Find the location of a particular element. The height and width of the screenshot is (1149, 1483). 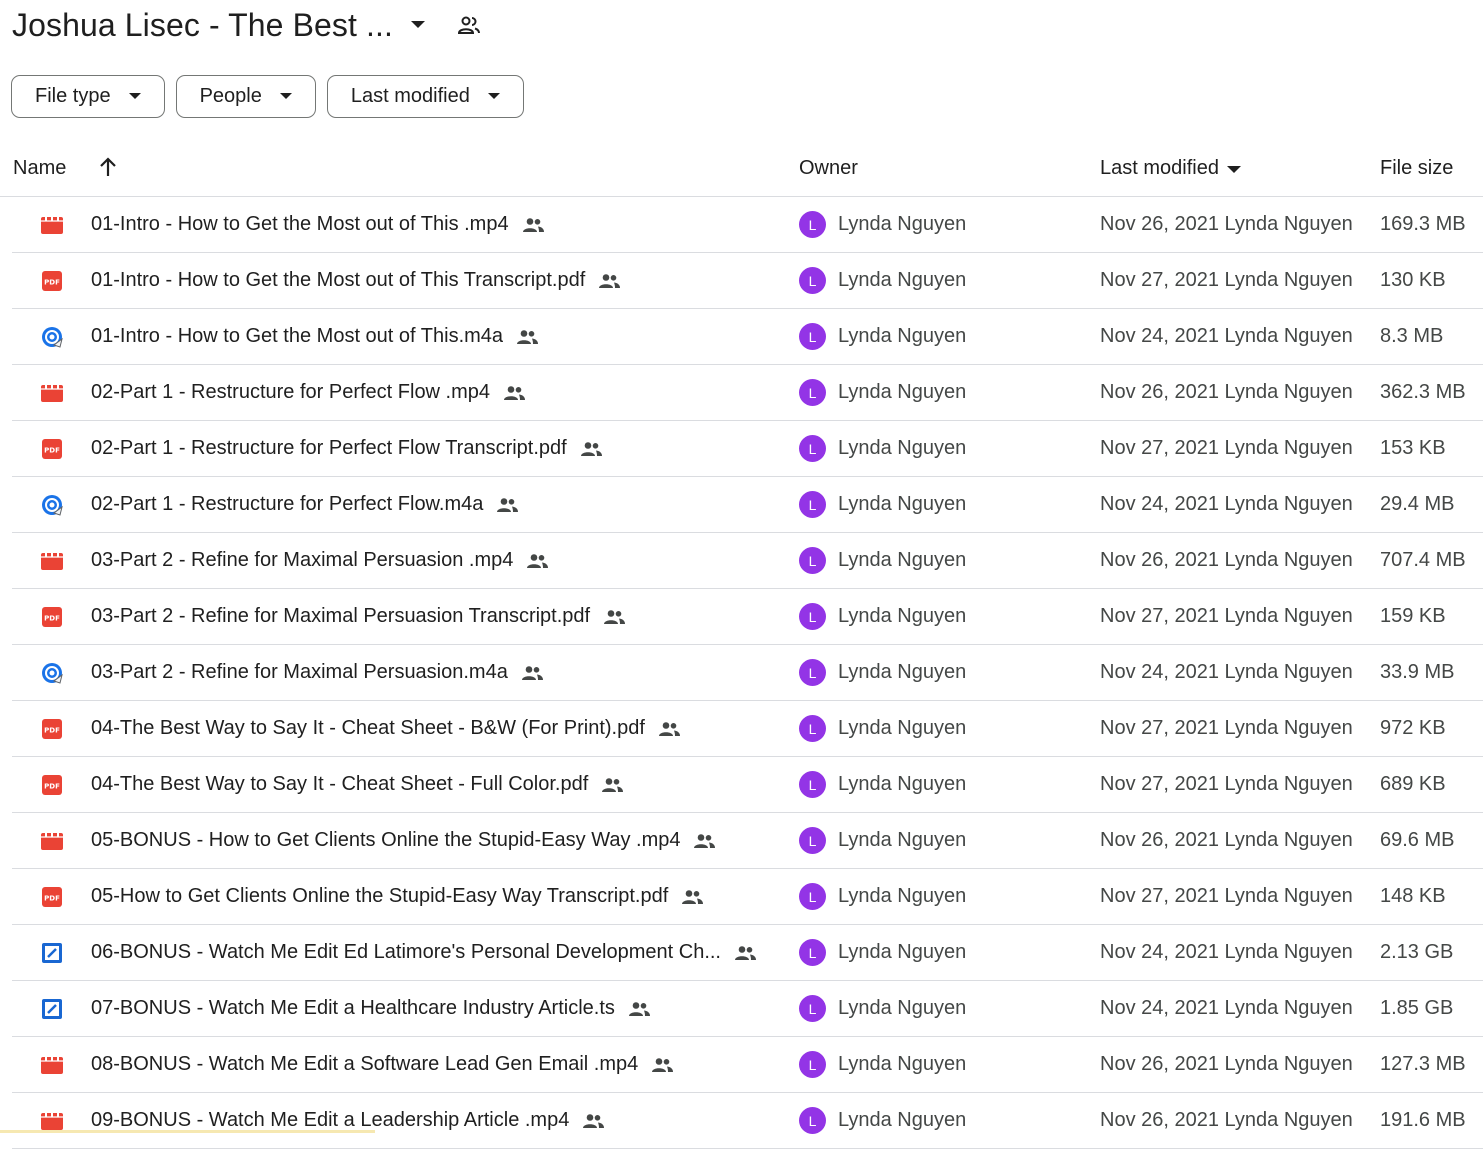

file-size-column-header: File size is located at coordinates (1416, 168).